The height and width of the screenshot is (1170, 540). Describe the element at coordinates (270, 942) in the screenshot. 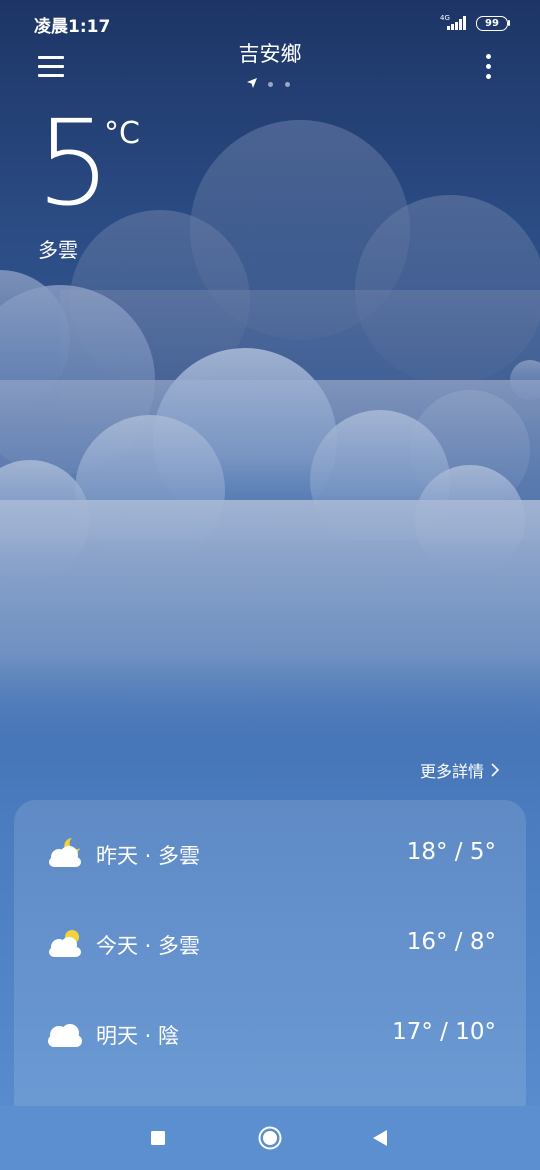

I see `forecast-row-today: 今天 · 多雲 16° / 8°` at that location.